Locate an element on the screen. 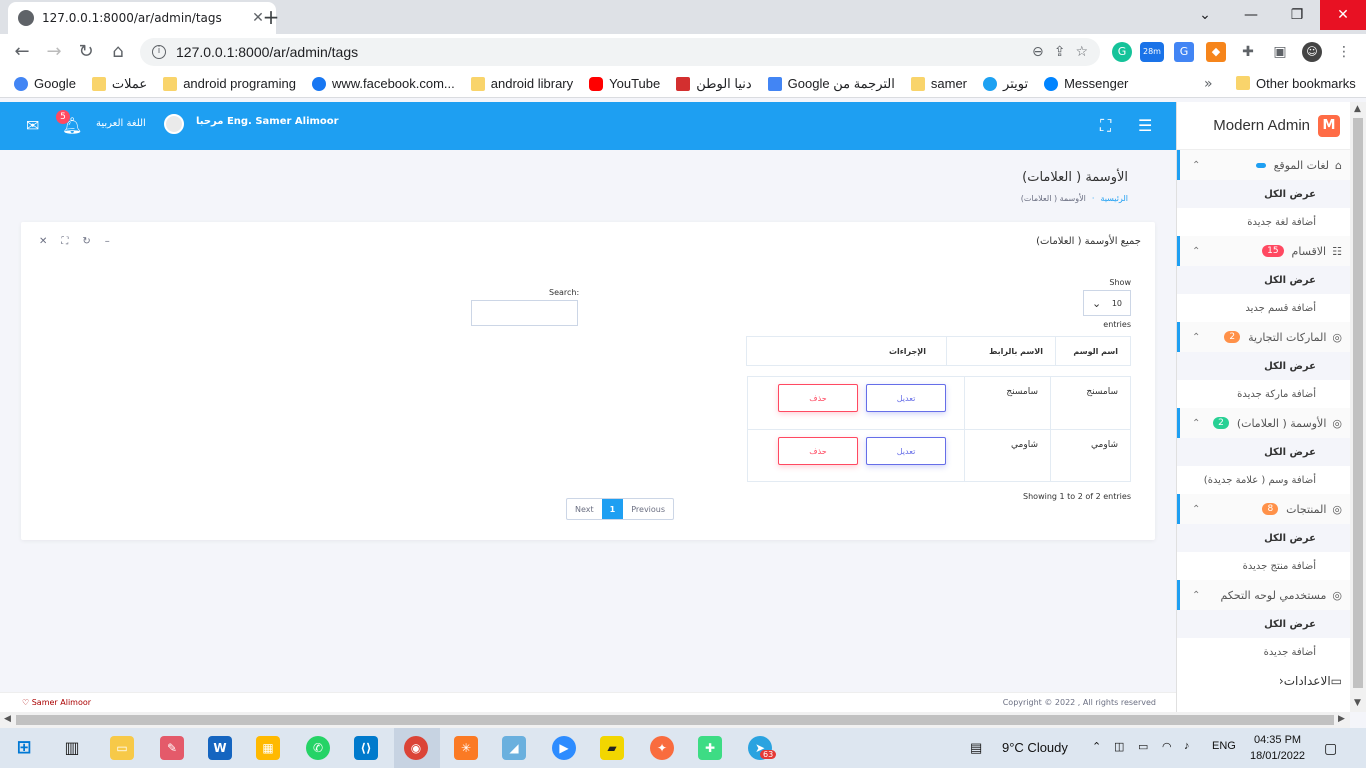 This screenshot has width=1366, height=768. new-tab-button: + is located at coordinates (271, 17).